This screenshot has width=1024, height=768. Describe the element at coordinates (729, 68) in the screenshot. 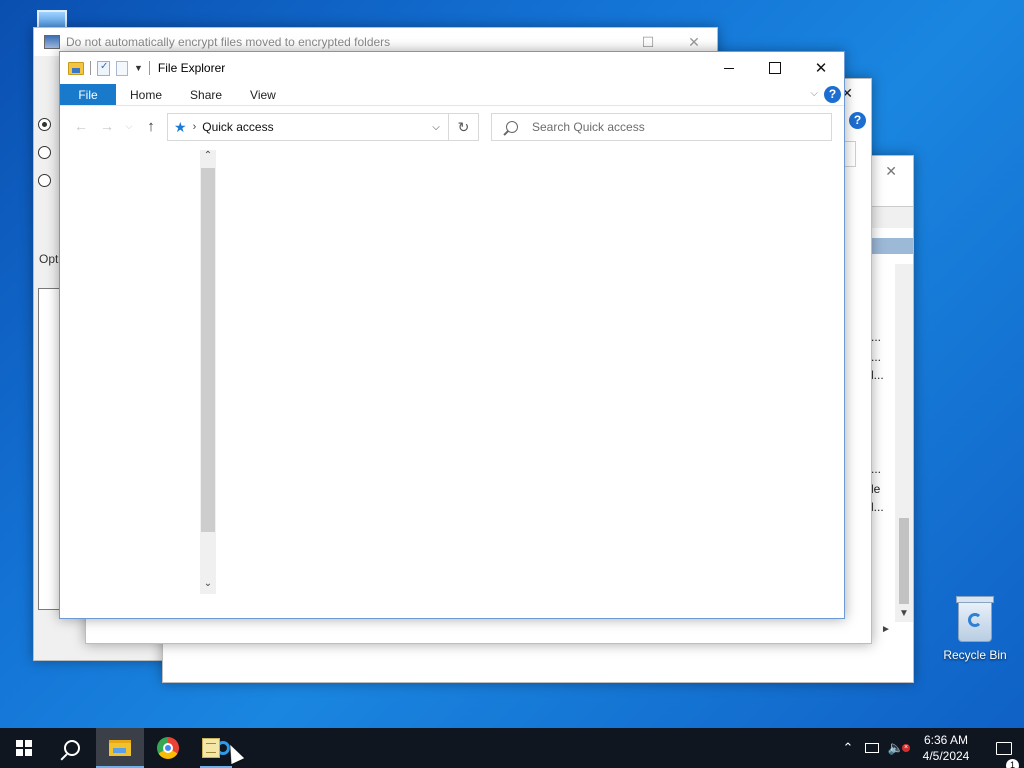

I see `minimize-icon` at that location.